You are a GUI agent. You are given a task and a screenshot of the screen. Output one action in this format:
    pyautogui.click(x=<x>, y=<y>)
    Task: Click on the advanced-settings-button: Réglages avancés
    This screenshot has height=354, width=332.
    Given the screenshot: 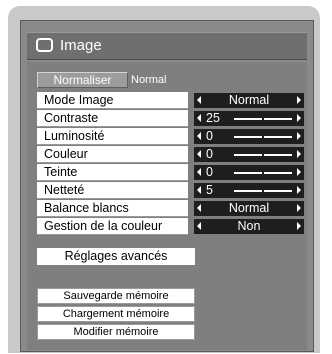 What is the action you would take?
    pyautogui.click(x=116, y=256)
    